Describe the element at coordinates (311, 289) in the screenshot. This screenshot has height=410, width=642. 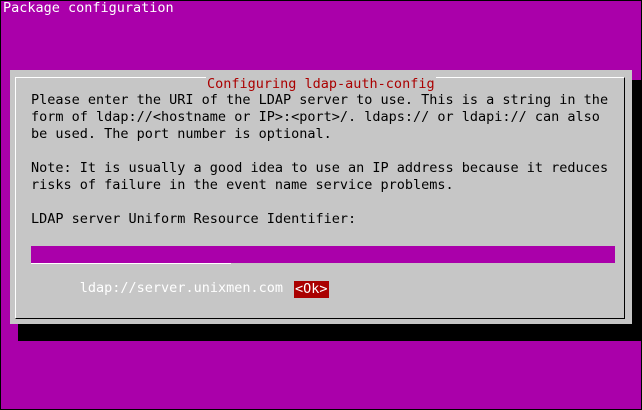
I see `ok-button: <Ok>` at that location.